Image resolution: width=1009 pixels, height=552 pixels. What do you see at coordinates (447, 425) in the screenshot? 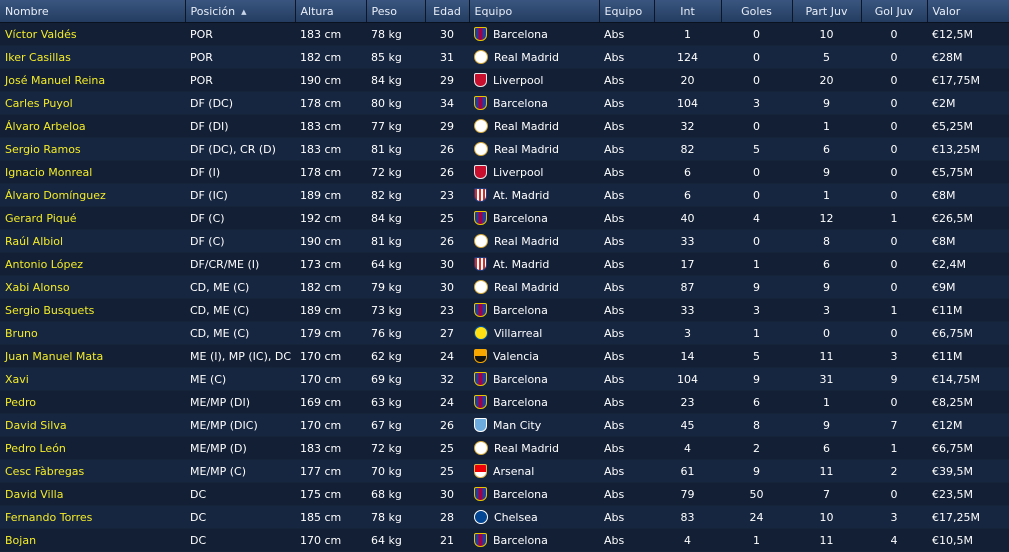
I see `age-cell: 26` at bounding box center [447, 425].